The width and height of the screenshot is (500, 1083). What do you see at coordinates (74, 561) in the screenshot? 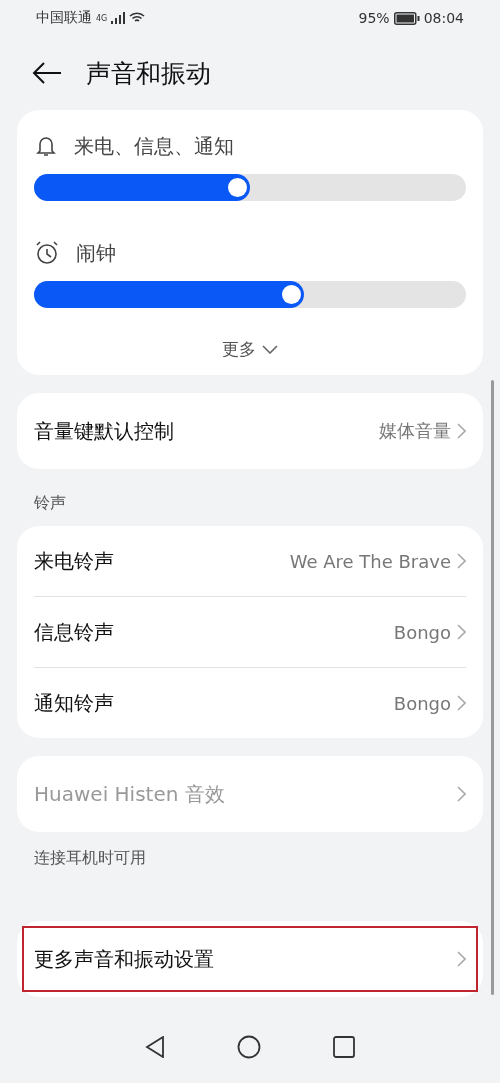
I see `item-label: 来电铃声` at bounding box center [74, 561].